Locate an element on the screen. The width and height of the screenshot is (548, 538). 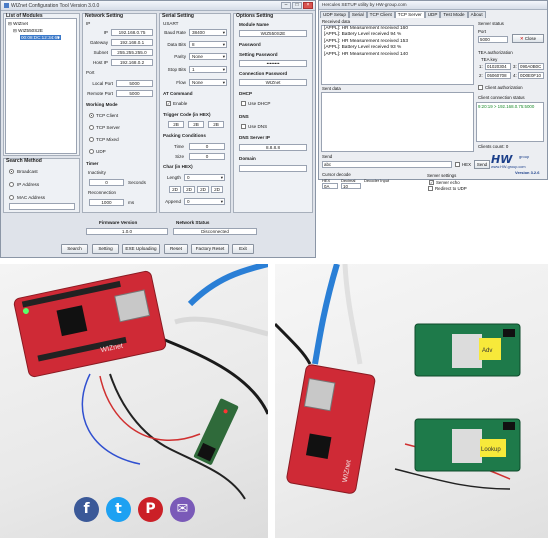
tab-test-mode: Test Mode is located at coordinates (454, 14).